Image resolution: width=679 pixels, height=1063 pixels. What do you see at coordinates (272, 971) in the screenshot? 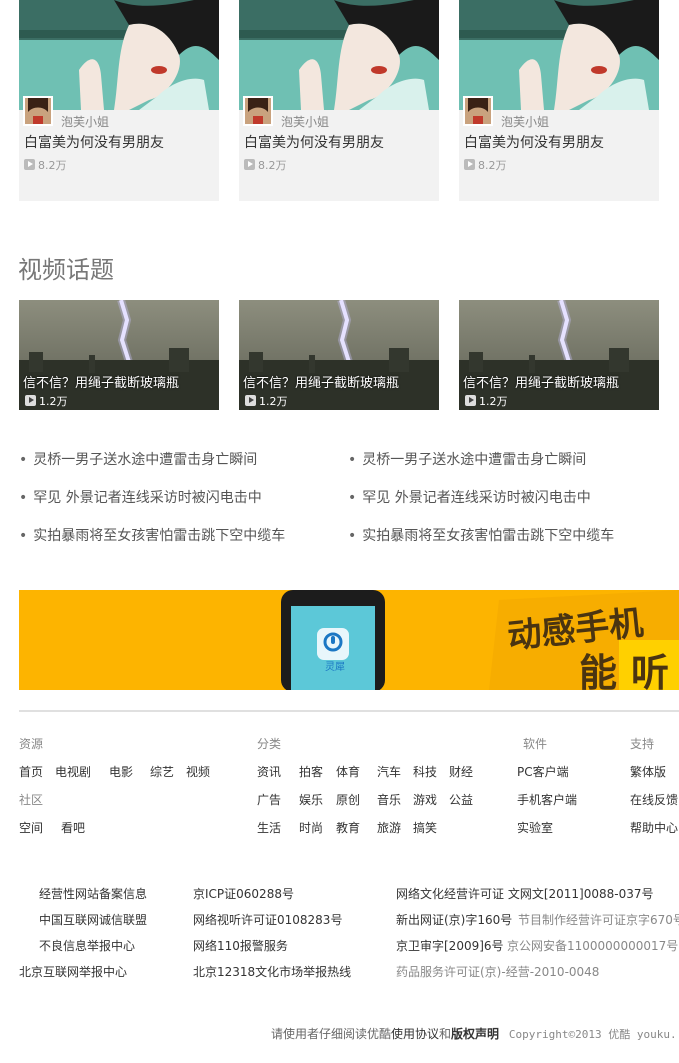
I see `license-text: 北京12318文化市场举报热线` at bounding box center [272, 971].